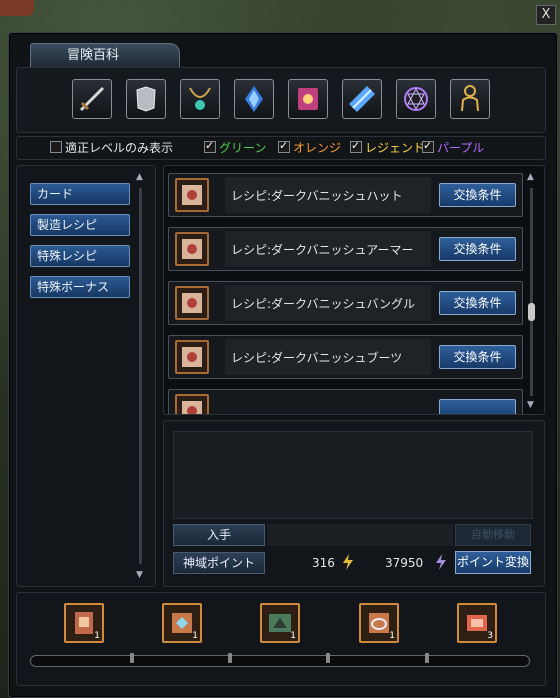  I want to click on acquire-label: 入手, so click(219, 535).